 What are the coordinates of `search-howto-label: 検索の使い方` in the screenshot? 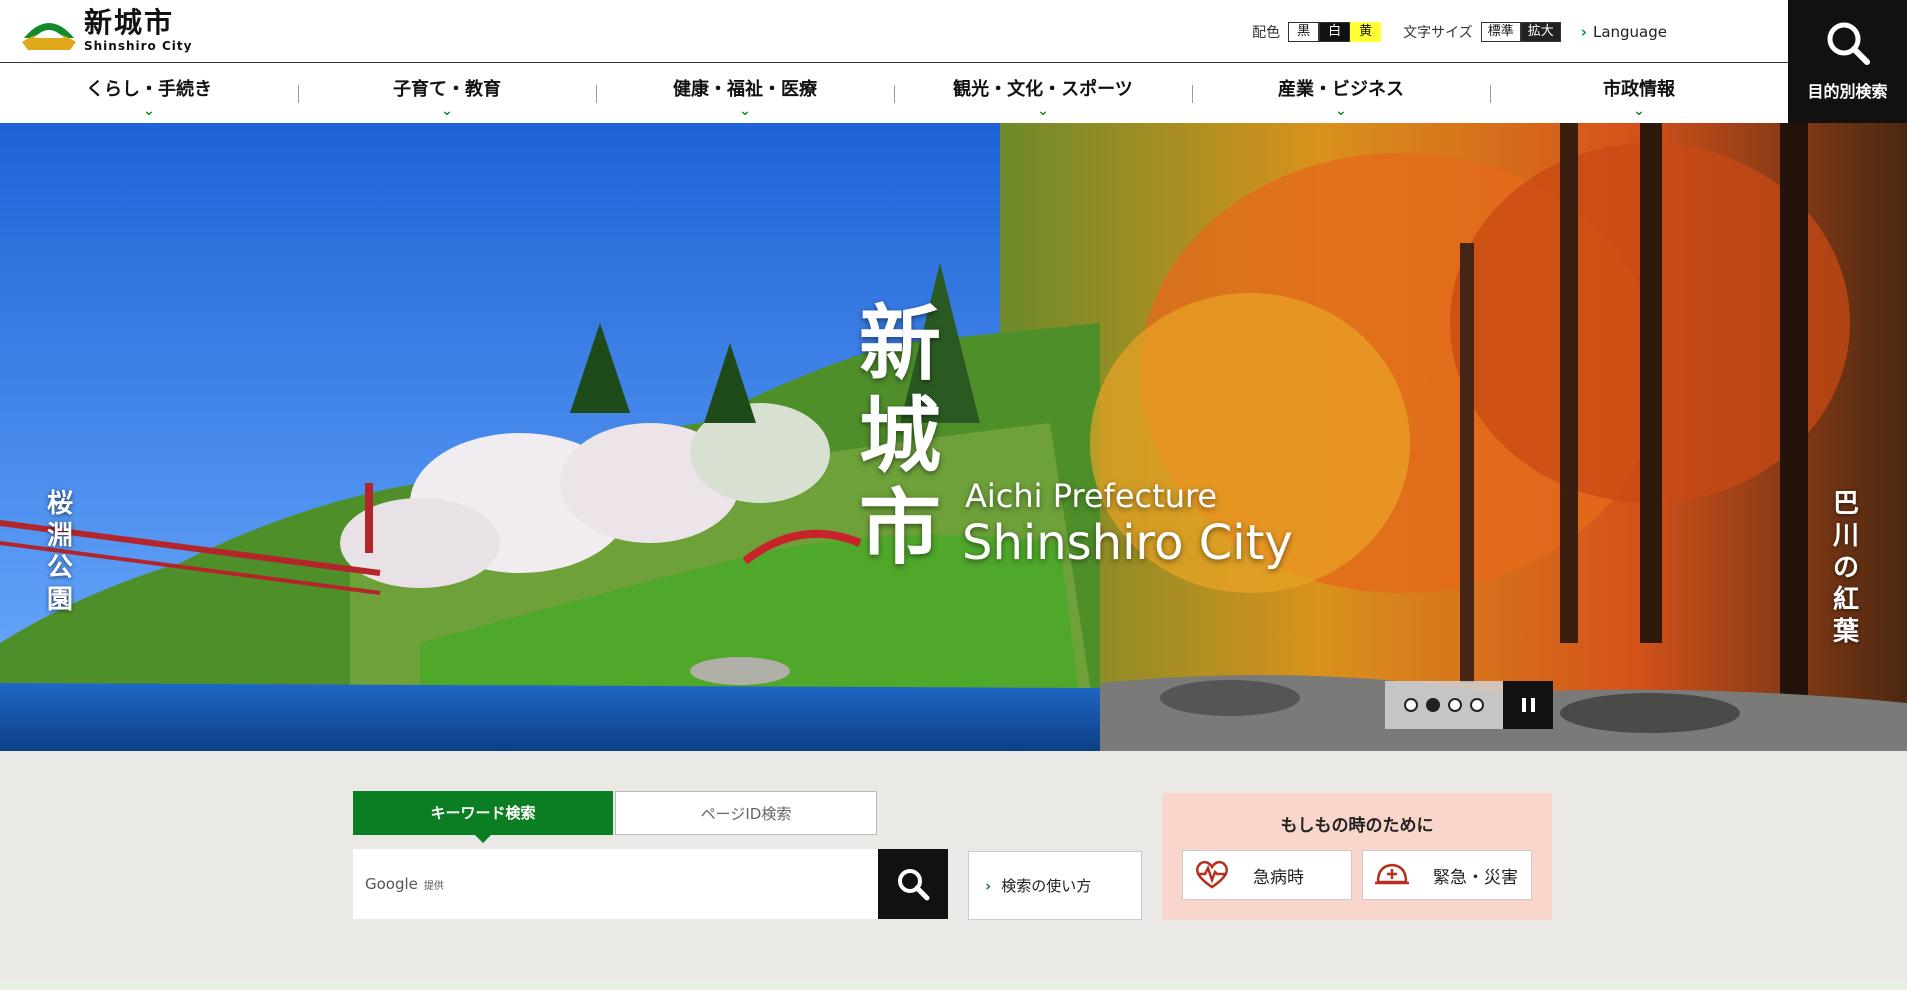 It's located at (1046, 886).